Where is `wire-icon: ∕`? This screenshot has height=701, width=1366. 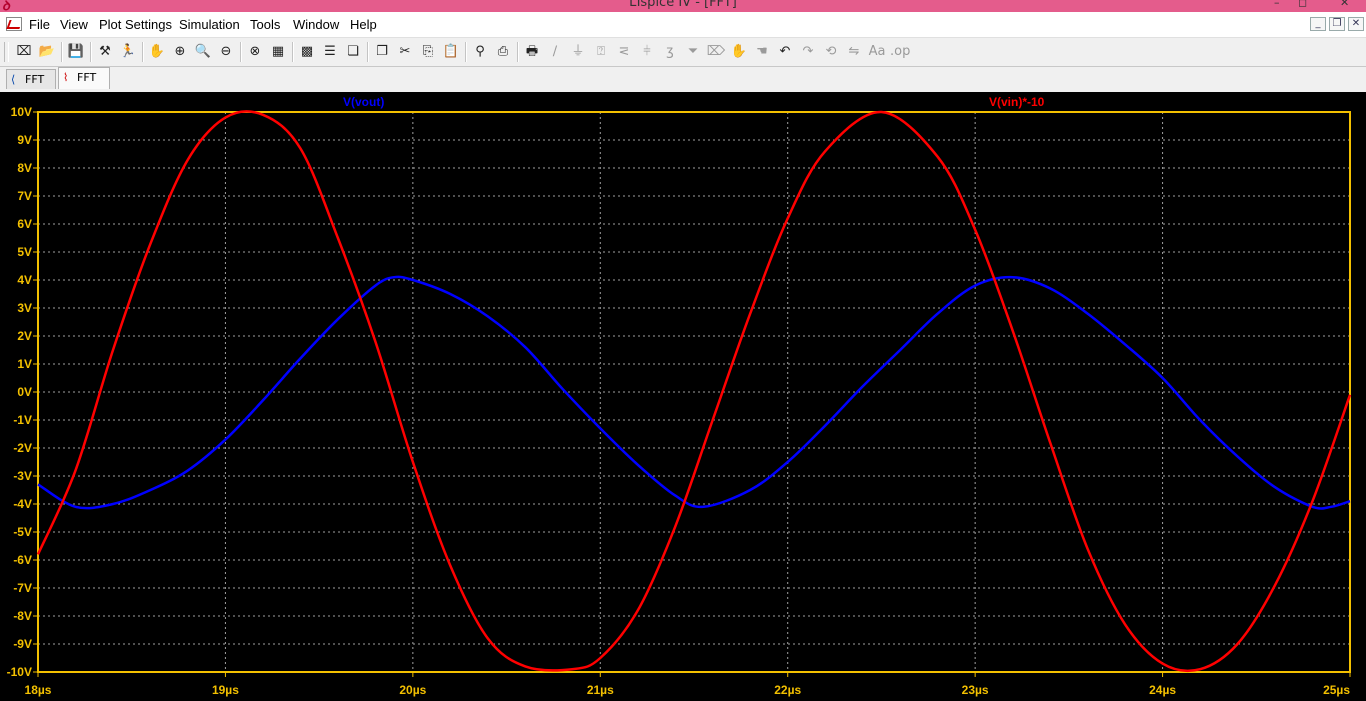
wire-icon: ∕ is located at coordinates (555, 52).